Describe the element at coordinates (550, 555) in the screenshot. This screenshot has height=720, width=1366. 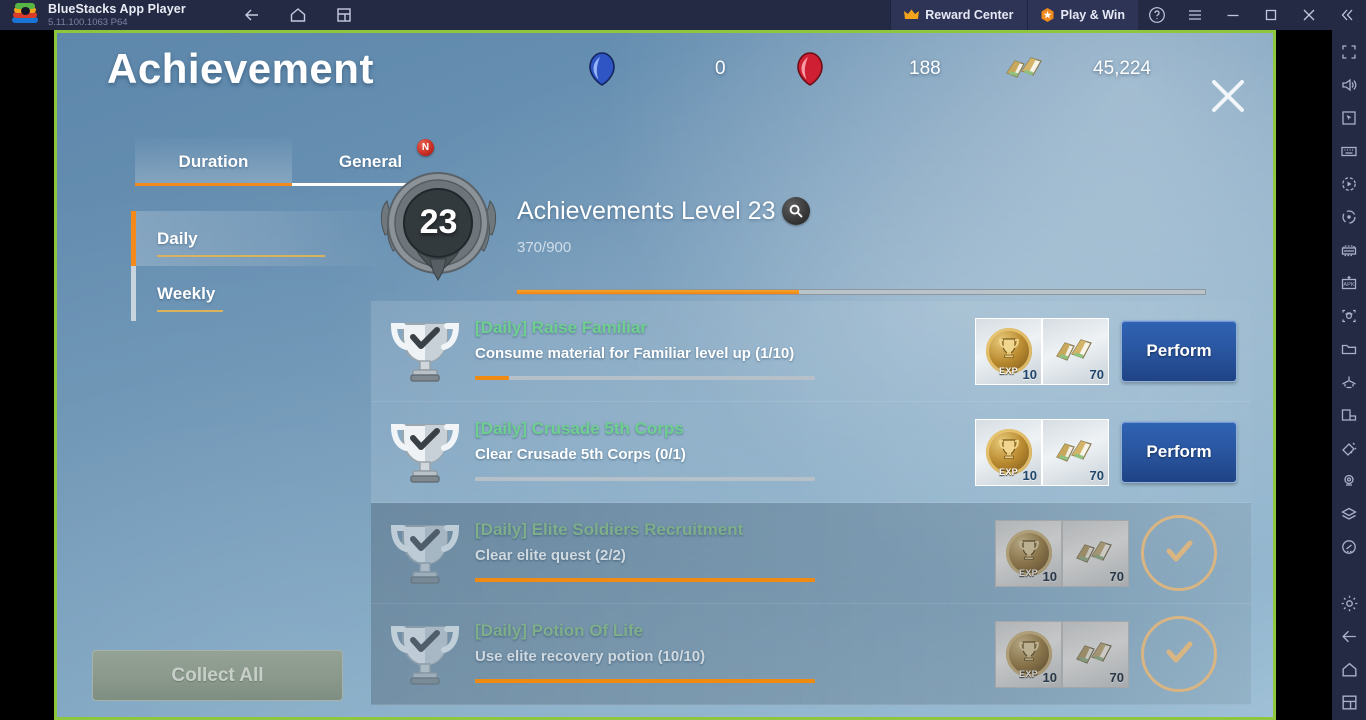
I see `achievement-desc: Clear elite quest (2/2)` at that location.